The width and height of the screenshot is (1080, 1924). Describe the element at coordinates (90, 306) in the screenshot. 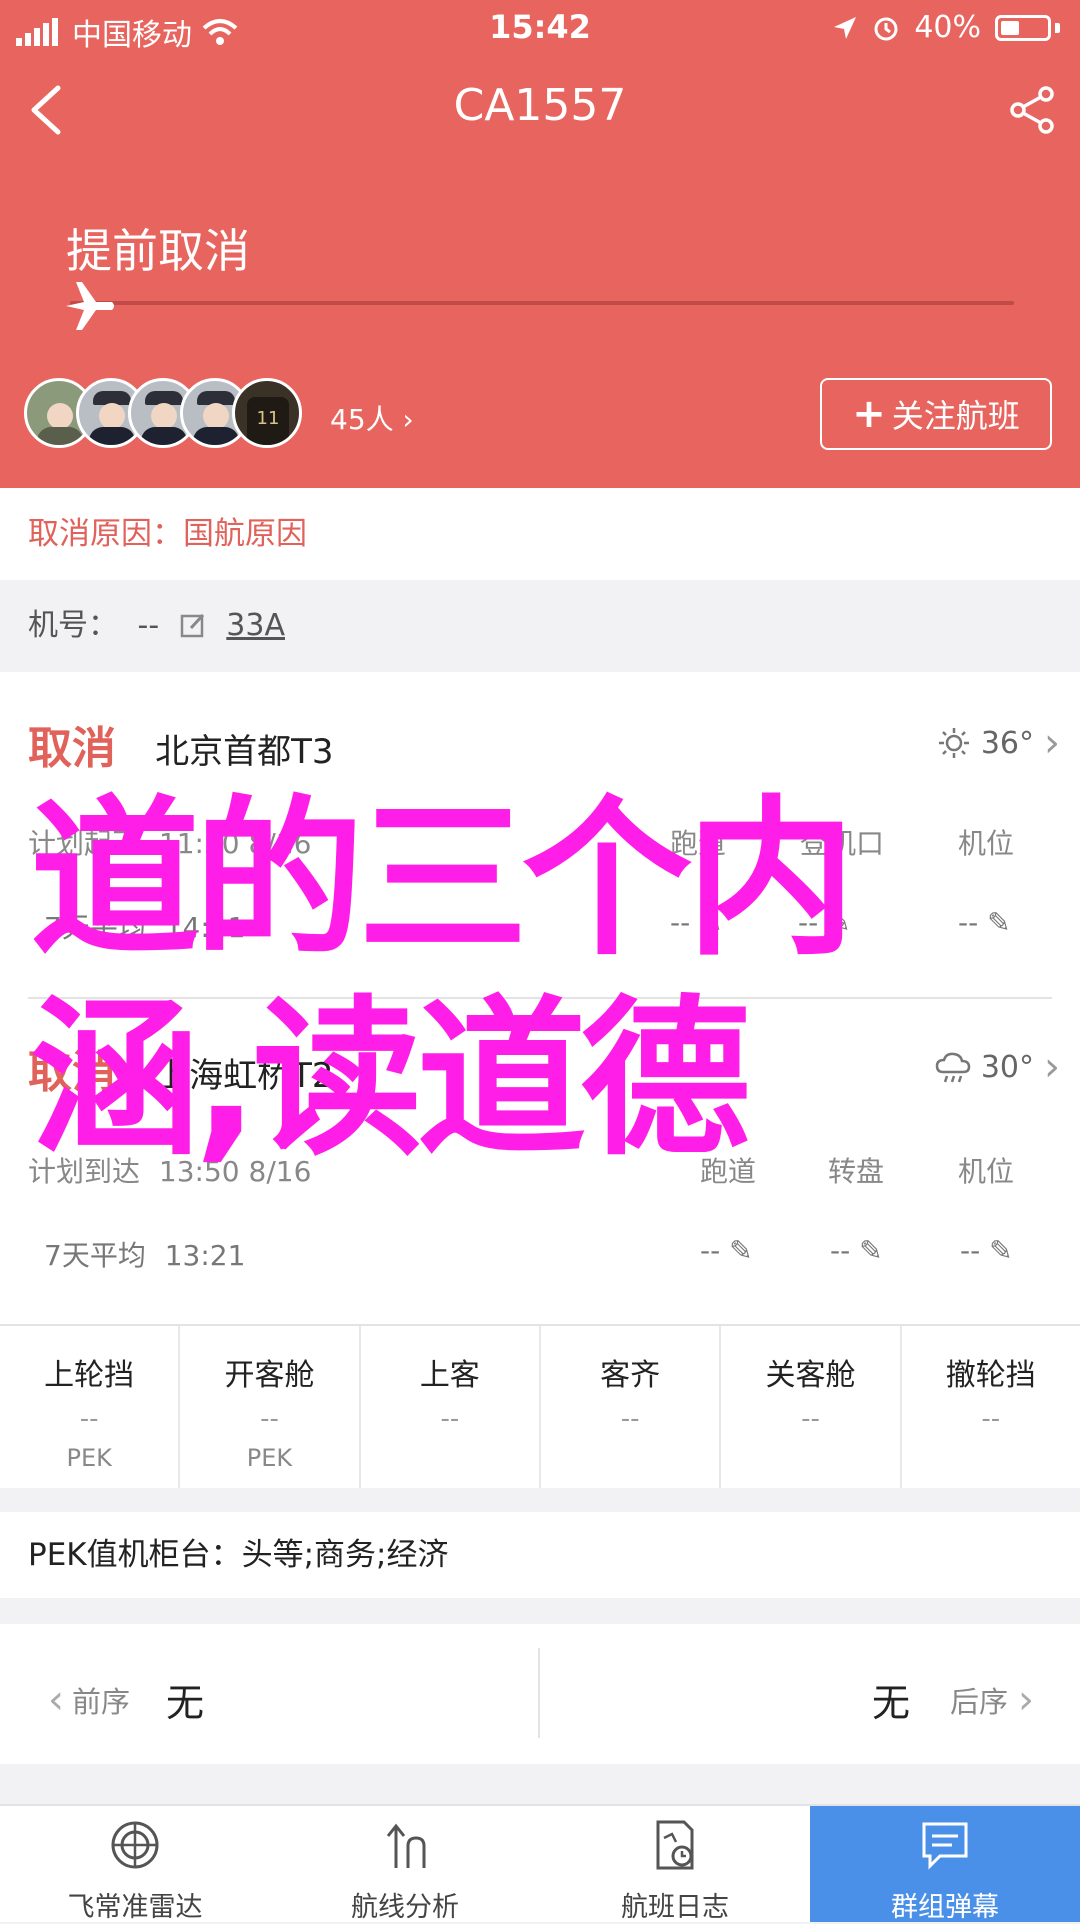

I see `plane-icon` at that location.